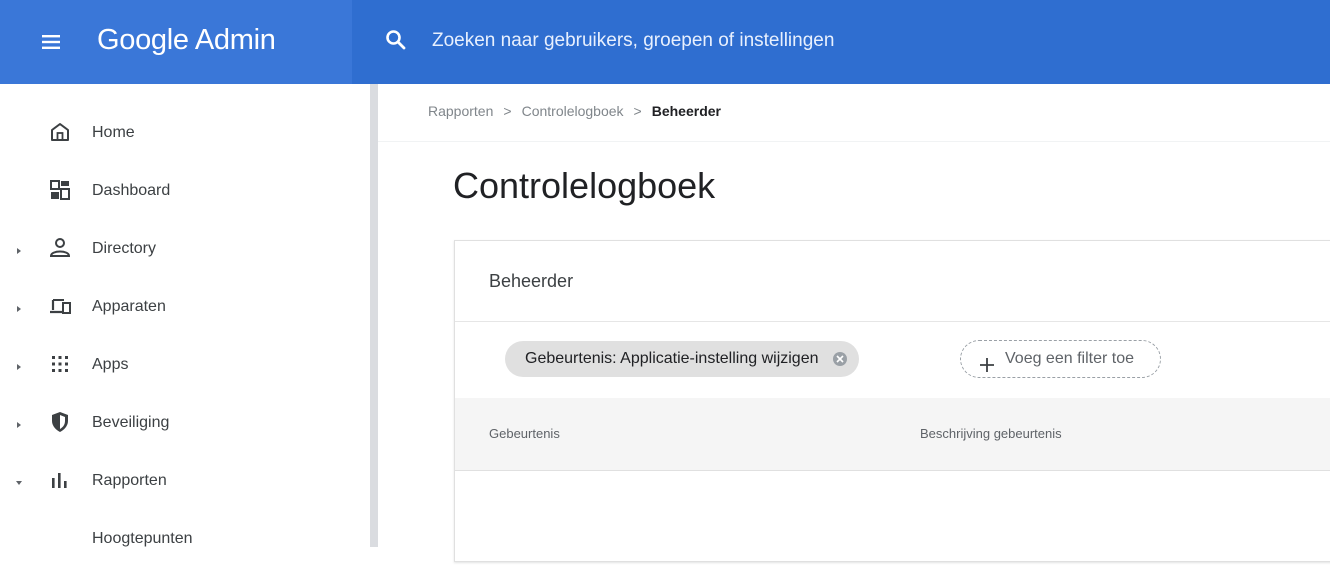  I want to click on plus-icon, so click(987, 361).